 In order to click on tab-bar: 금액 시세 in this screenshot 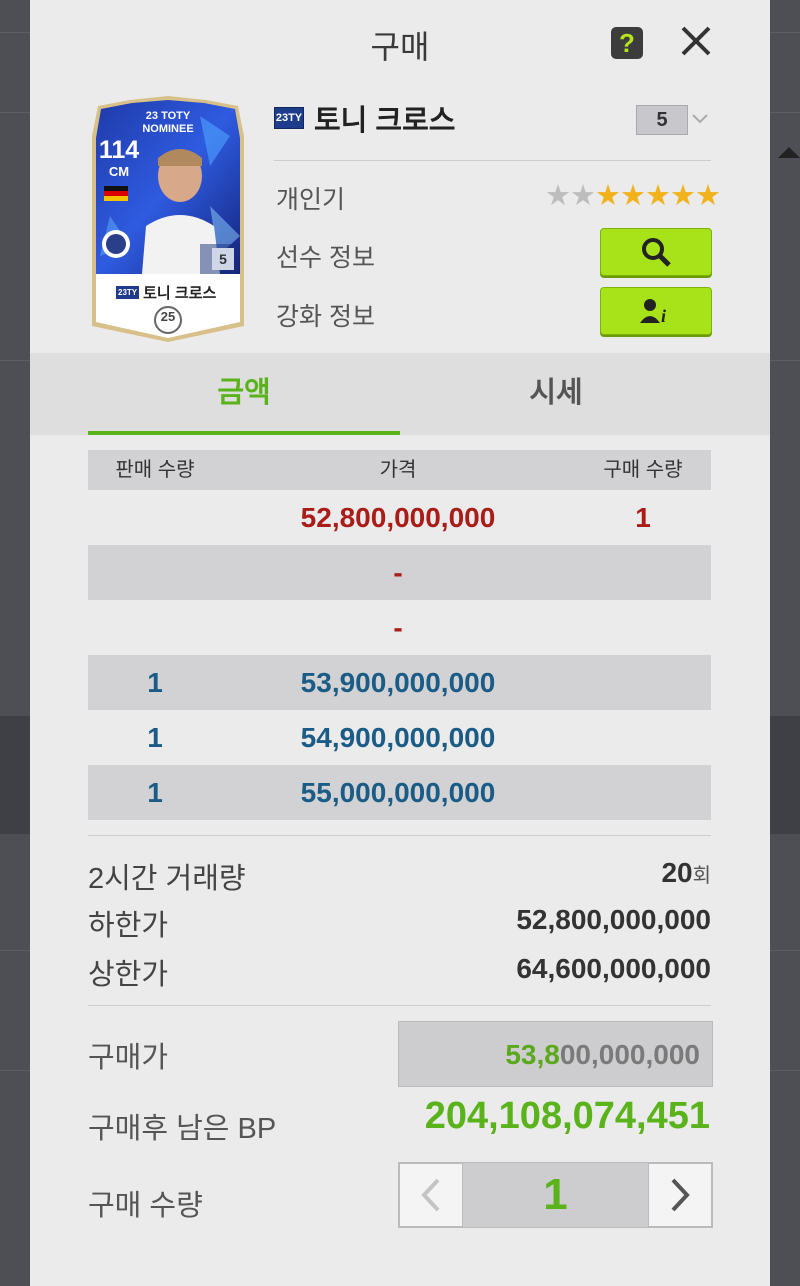, I will do `click(400, 394)`.